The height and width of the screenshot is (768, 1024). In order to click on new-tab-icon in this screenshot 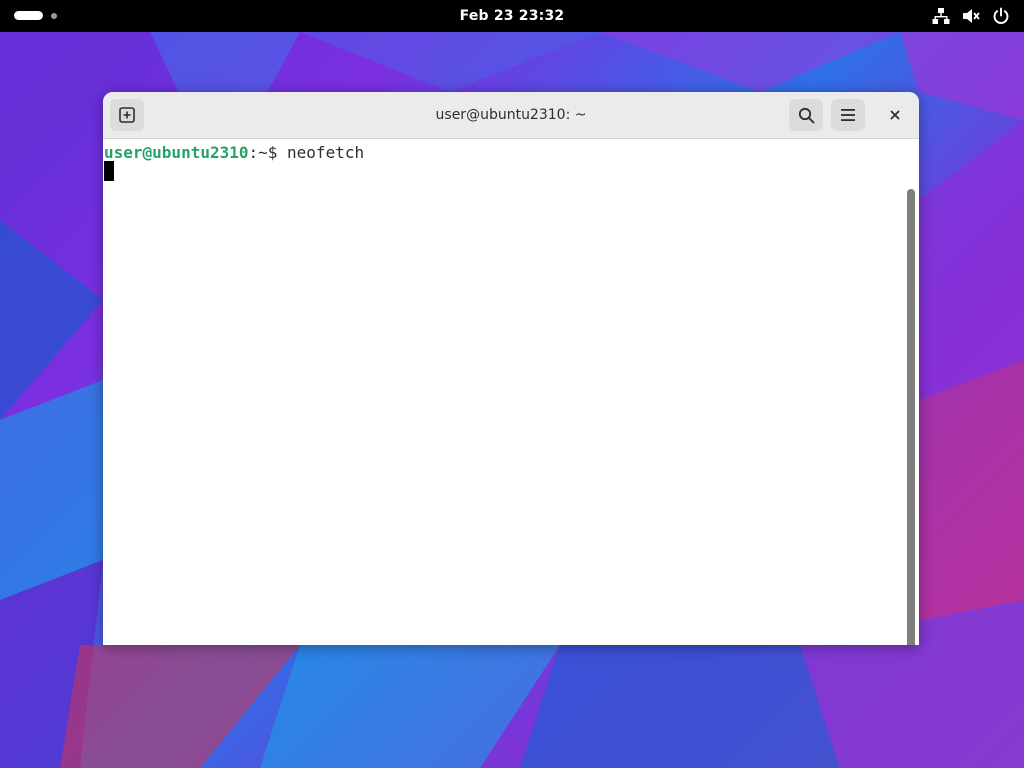, I will do `click(127, 115)`.